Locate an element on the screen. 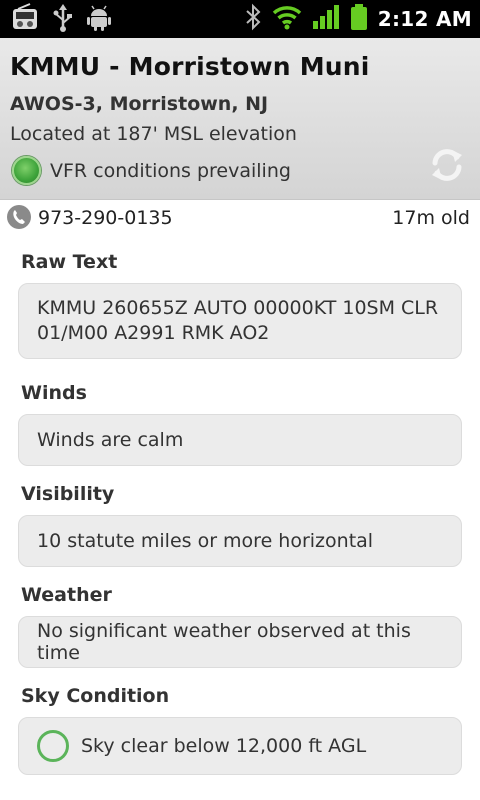 This screenshot has width=480, height=800. flight-category: VFR conditions prevailing is located at coordinates (151, 170).